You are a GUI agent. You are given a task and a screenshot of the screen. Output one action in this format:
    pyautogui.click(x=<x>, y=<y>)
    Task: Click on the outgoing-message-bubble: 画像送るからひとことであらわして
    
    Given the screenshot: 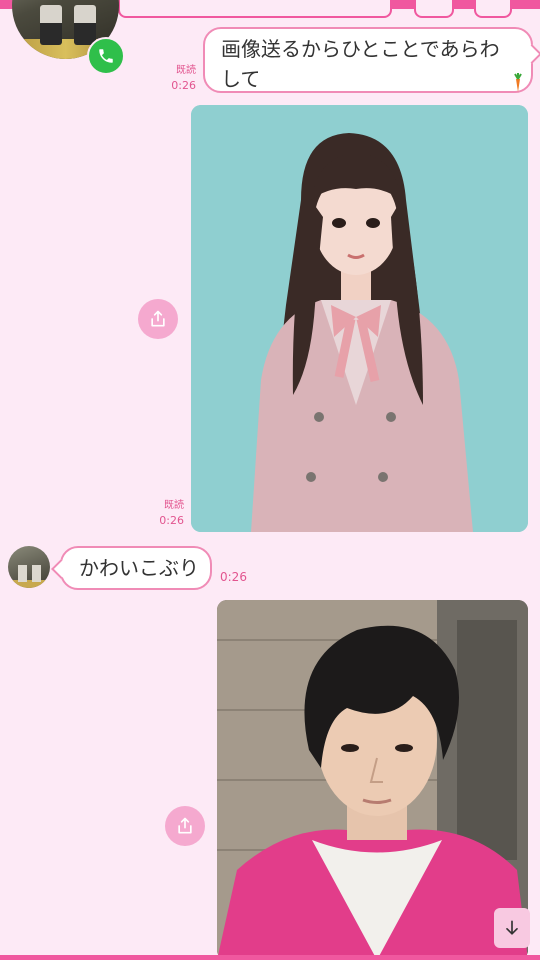 What is the action you would take?
    pyautogui.click(x=371, y=60)
    